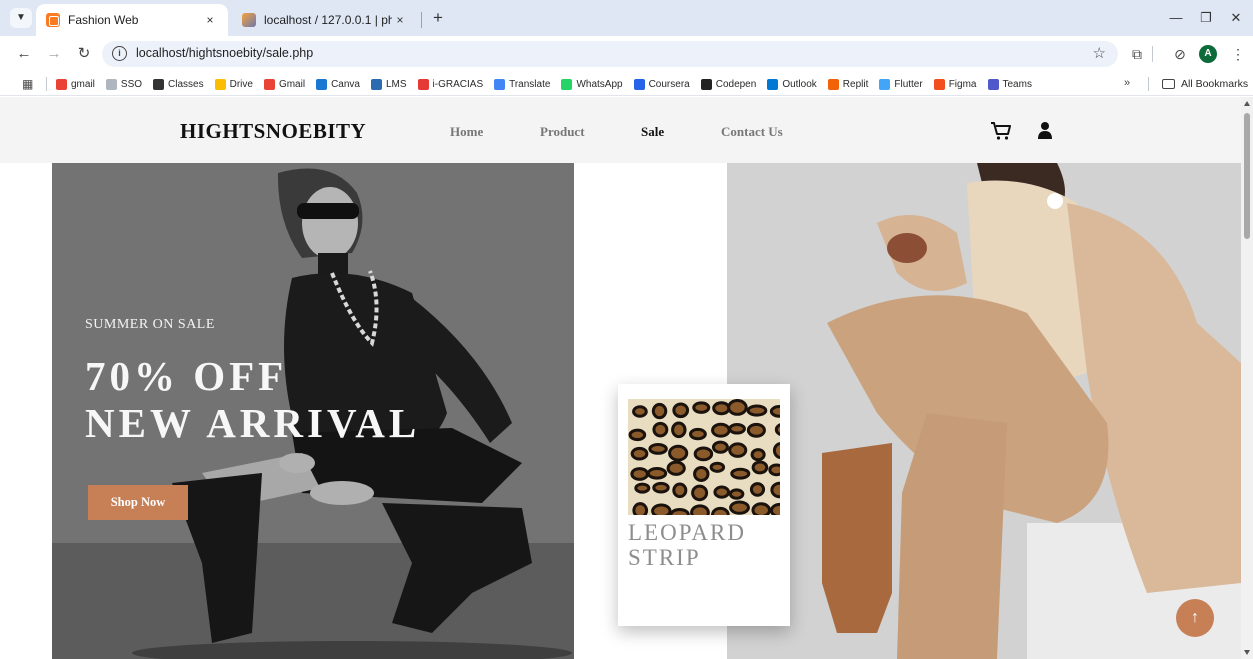 This screenshot has height=659, width=1253. What do you see at coordinates (652, 132) in the screenshot?
I see `nav-sale: Sale` at bounding box center [652, 132].